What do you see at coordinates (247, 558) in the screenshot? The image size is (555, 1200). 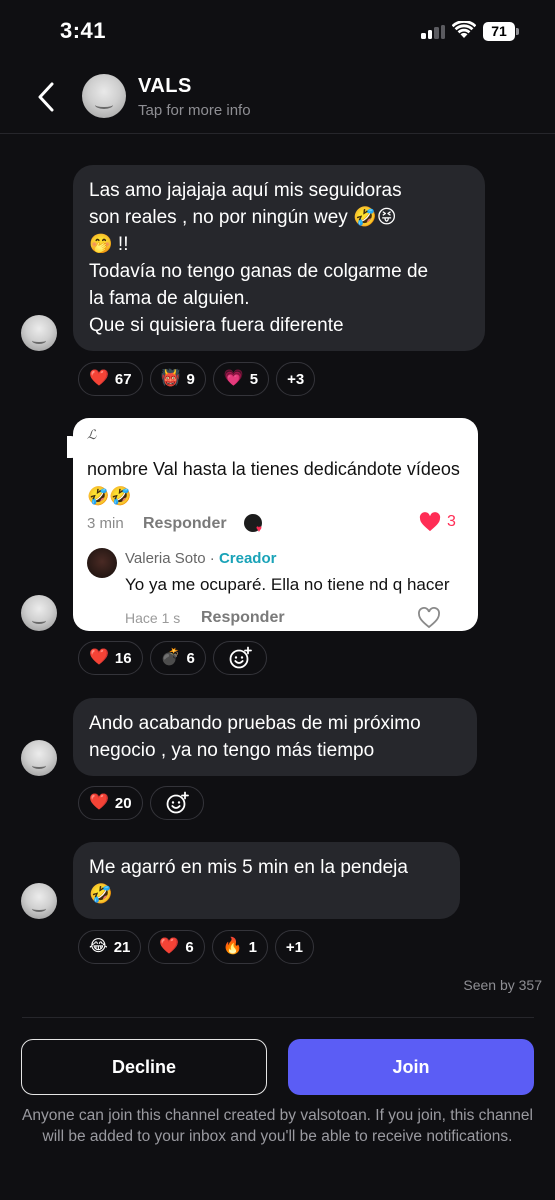 I see `creator-tag: Creador` at bounding box center [247, 558].